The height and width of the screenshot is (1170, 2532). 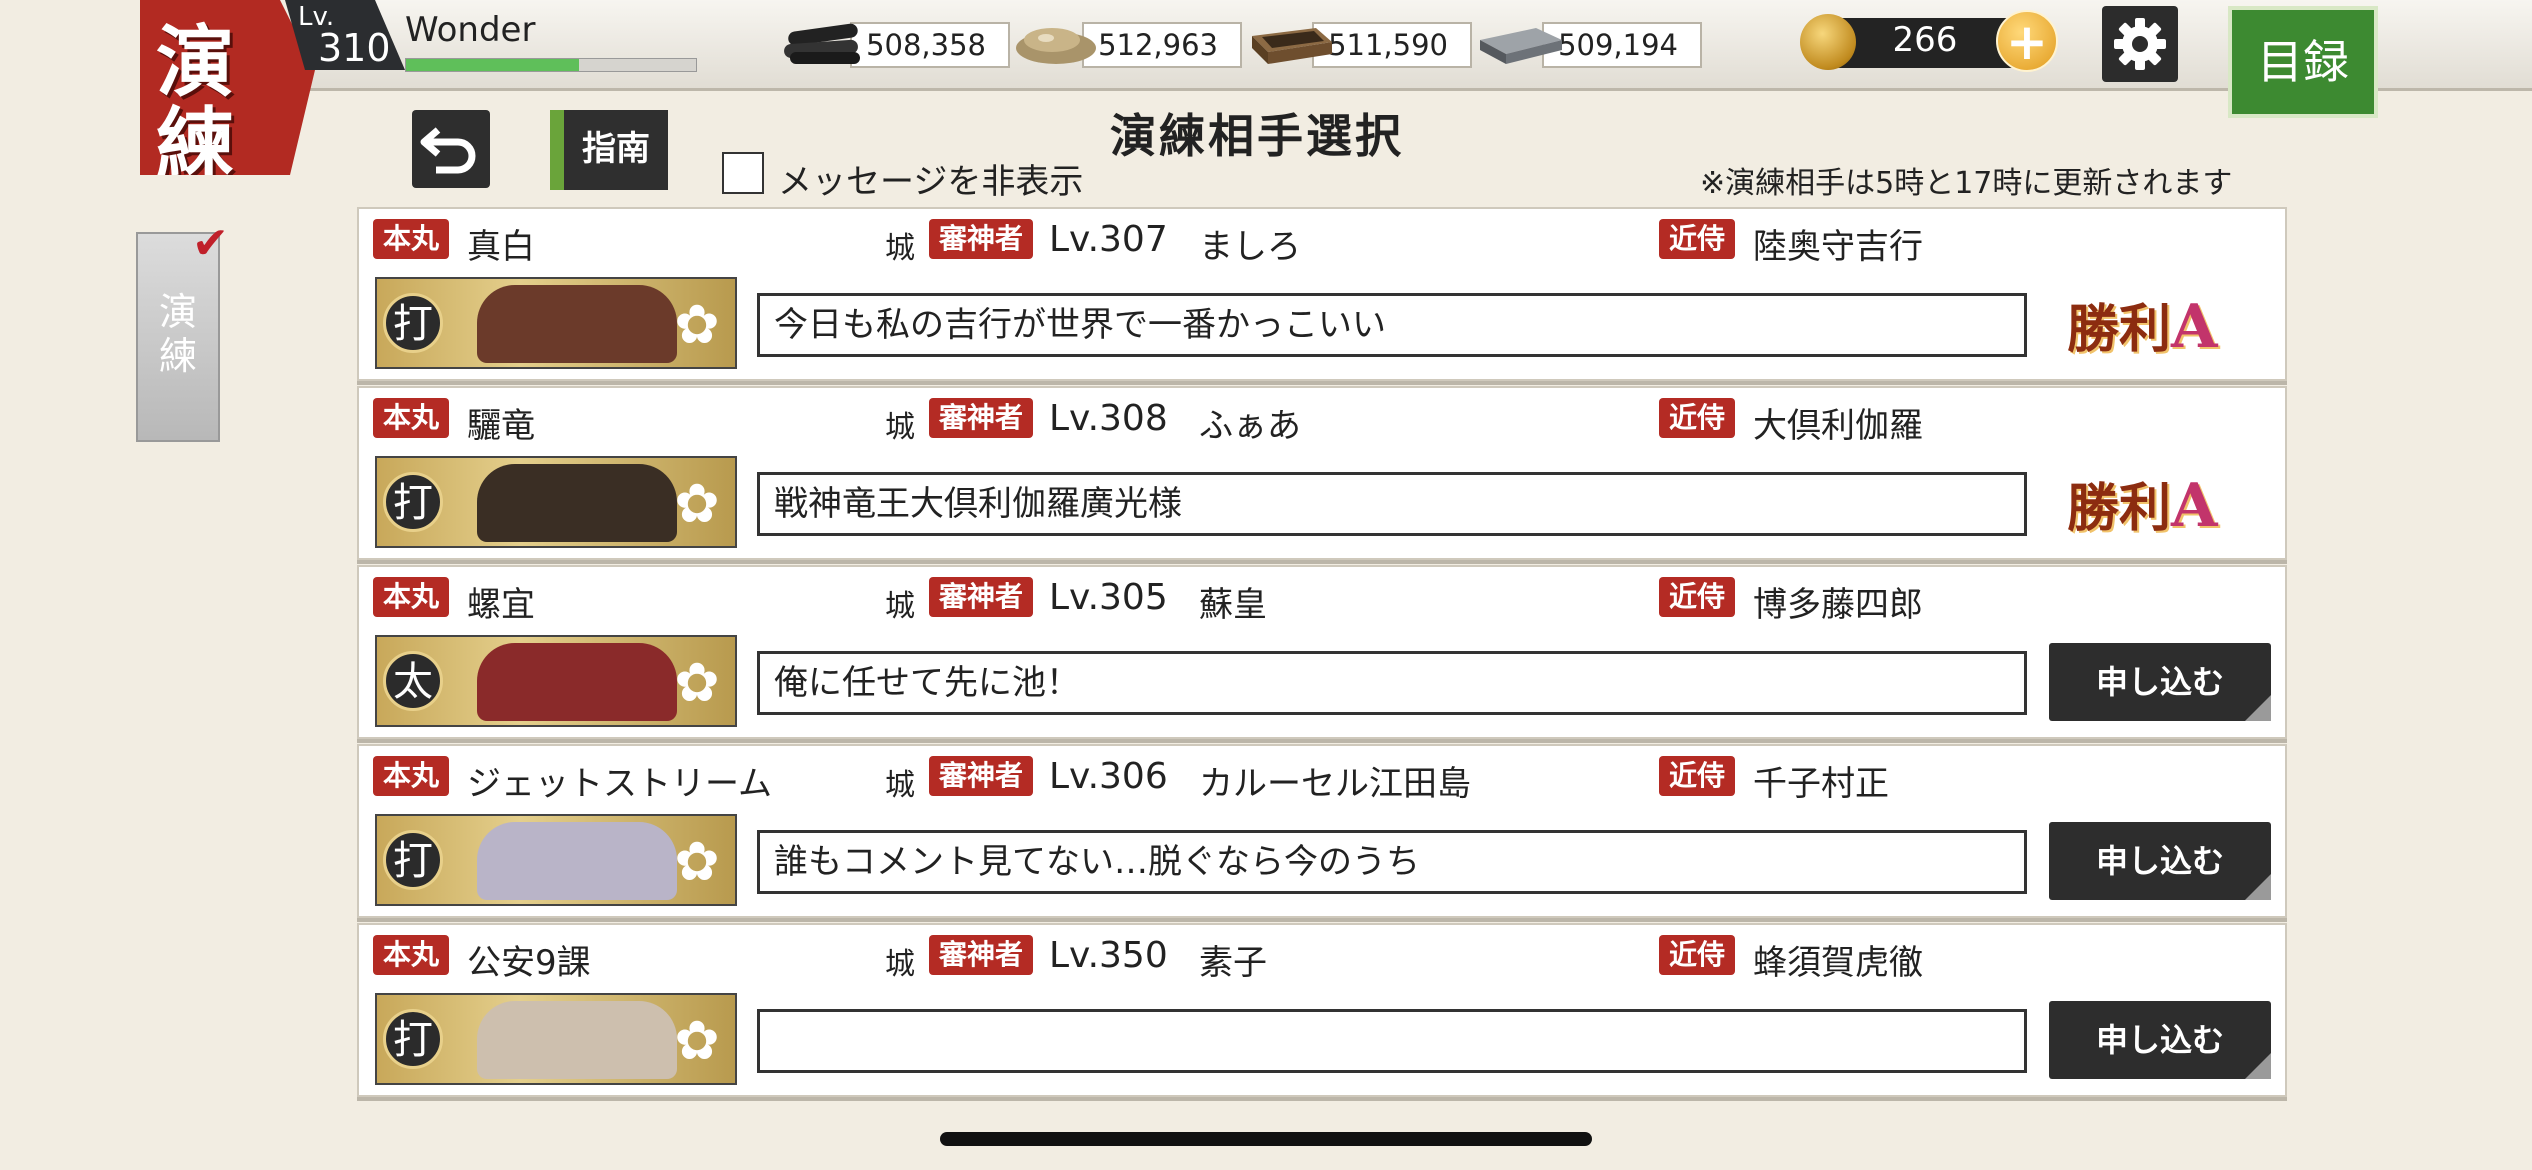 I want to click on opponent-card: 本丸 螺宜城審神者 Lv.305 蘇皇 近侍 博多藤四郎太 ✿ 俺に任せて先に池！ 申し込む, so click(x=1322, y=652).